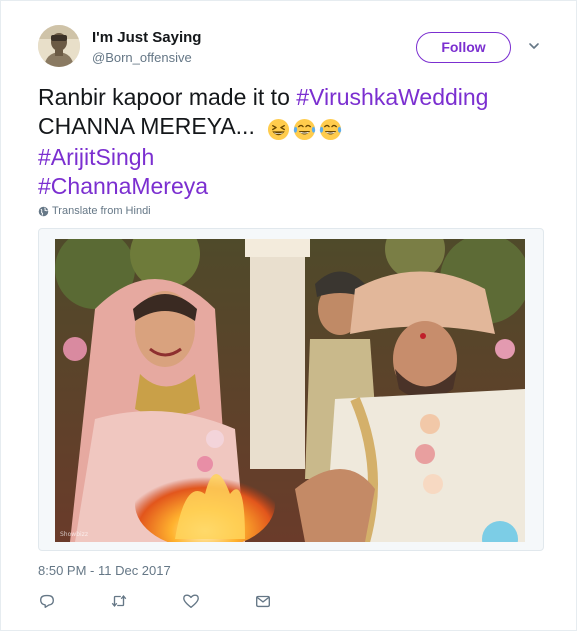 This screenshot has width=577, height=631. I want to click on user-avatar, so click(59, 46).